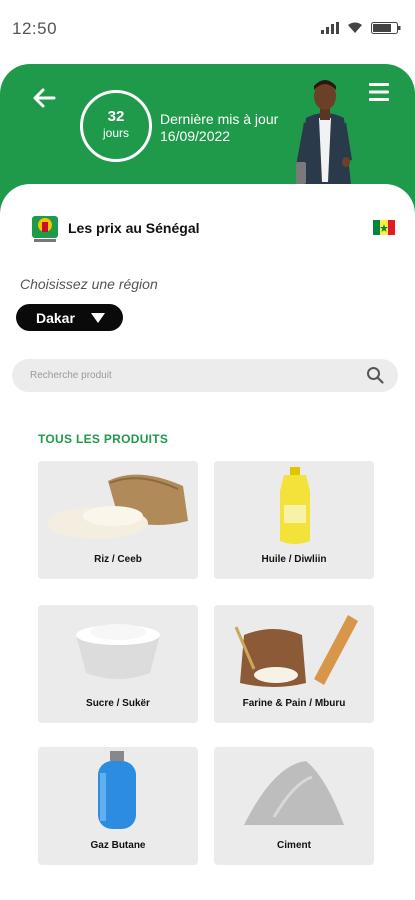  What do you see at coordinates (89, 284) in the screenshot?
I see `region-label: Choisissez une région` at bounding box center [89, 284].